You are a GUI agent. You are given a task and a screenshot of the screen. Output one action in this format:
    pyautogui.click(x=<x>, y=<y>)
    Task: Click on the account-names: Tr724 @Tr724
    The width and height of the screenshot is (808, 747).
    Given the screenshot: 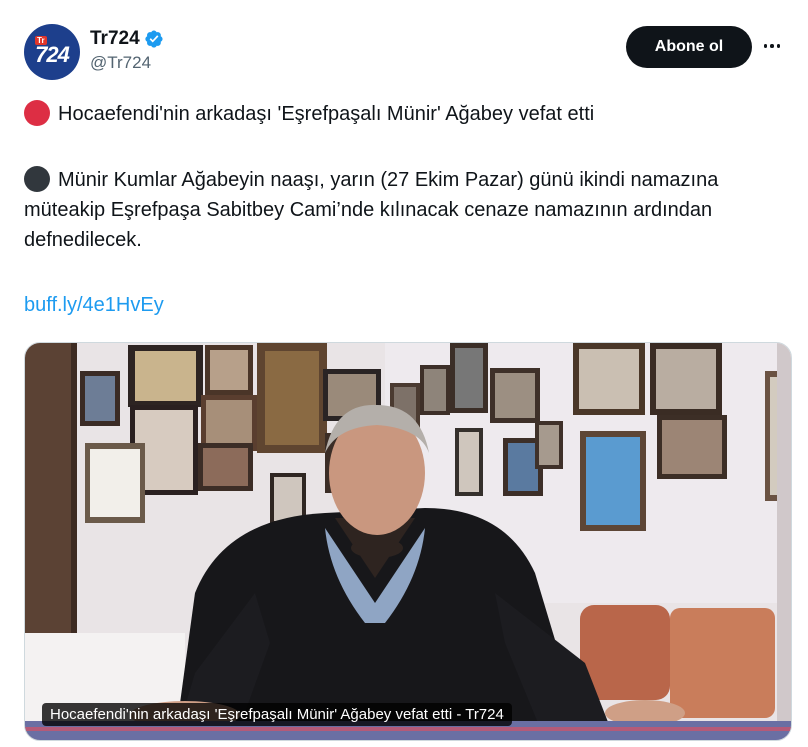 What is the action you would take?
    pyautogui.click(x=127, y=50)
    